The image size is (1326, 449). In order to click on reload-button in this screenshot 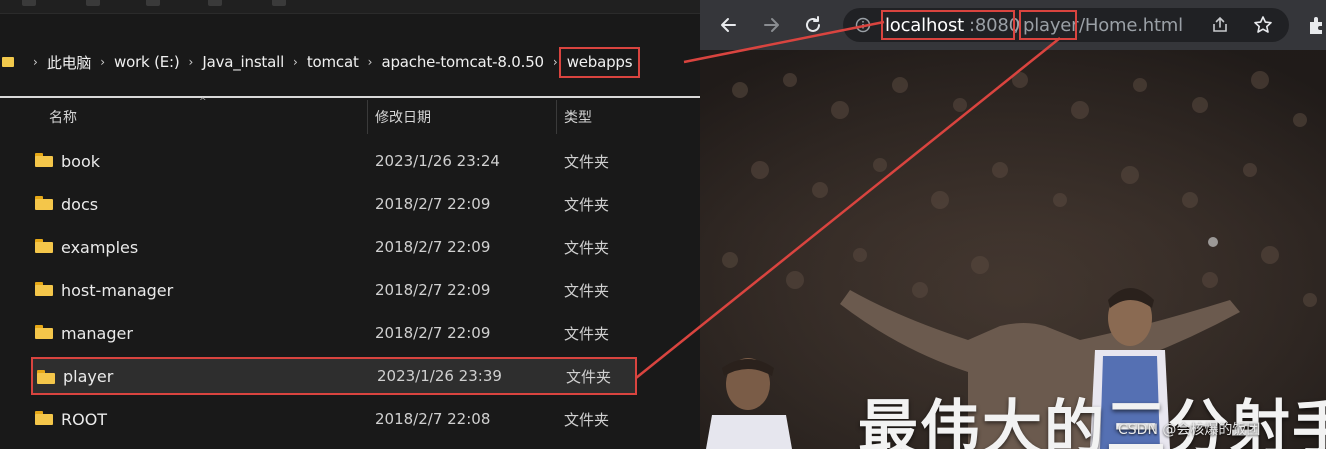, I will do `click(813, 25)`.